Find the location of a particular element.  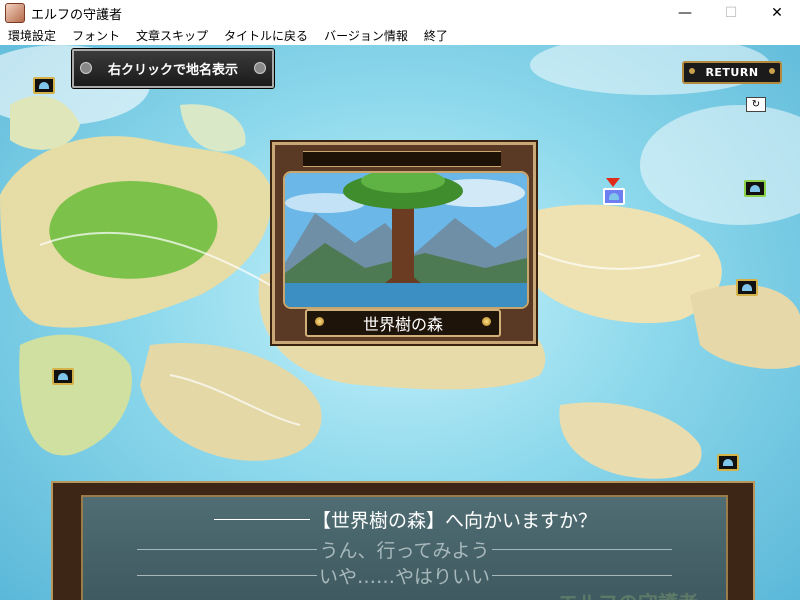

dialog-question: 【世界樹の森】へ向かいますか？ is located at coordinates (404, 519).